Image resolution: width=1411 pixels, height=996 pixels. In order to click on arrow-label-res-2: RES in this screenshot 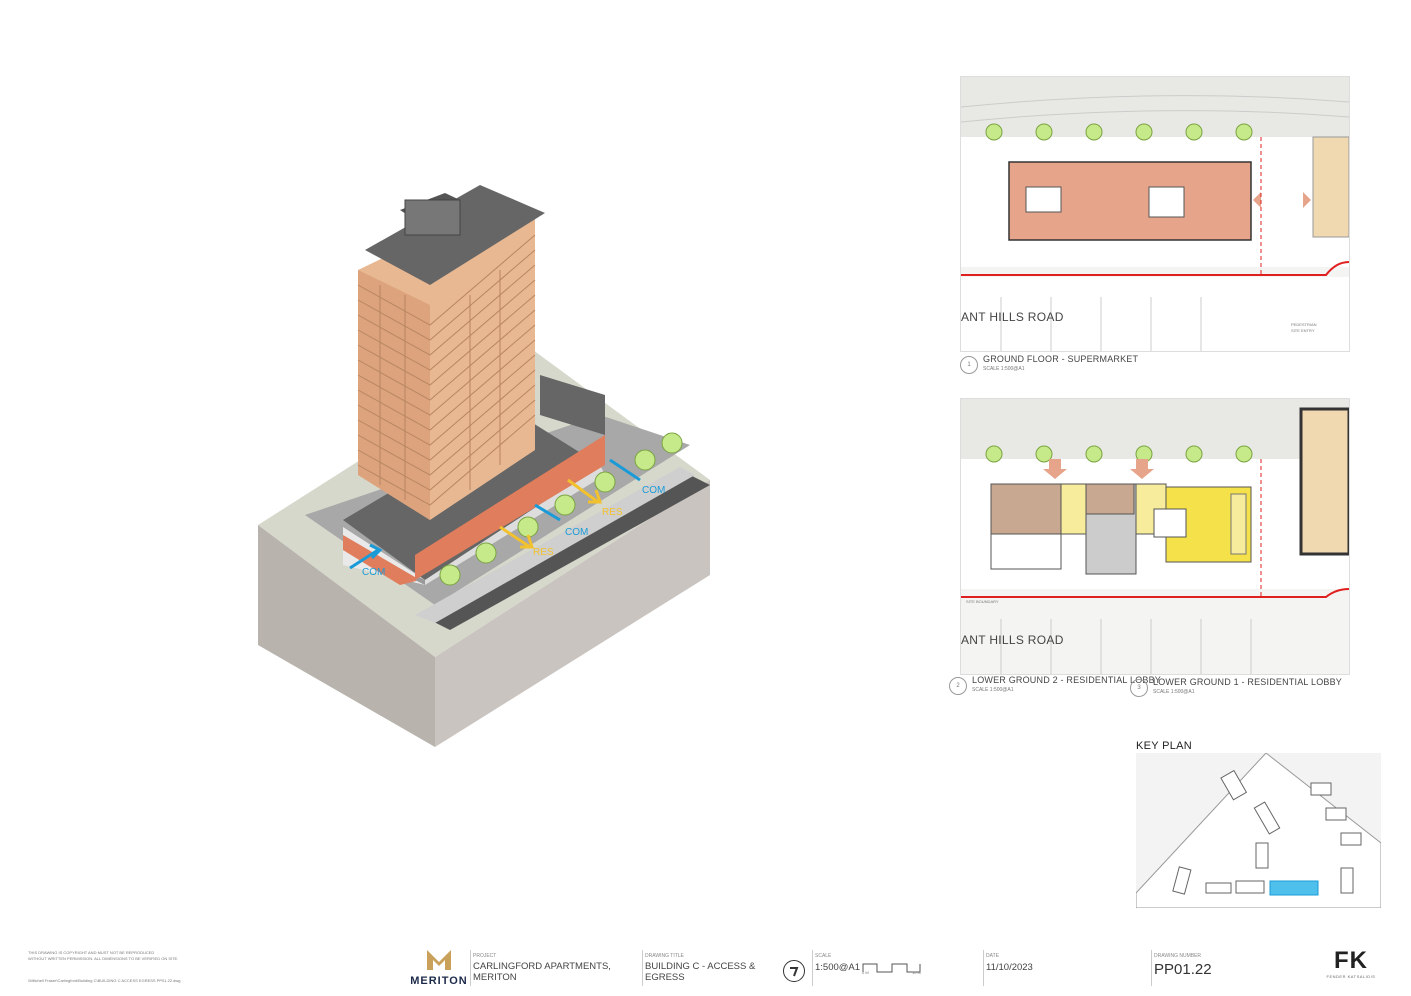, I will do `click(612, 512)`.